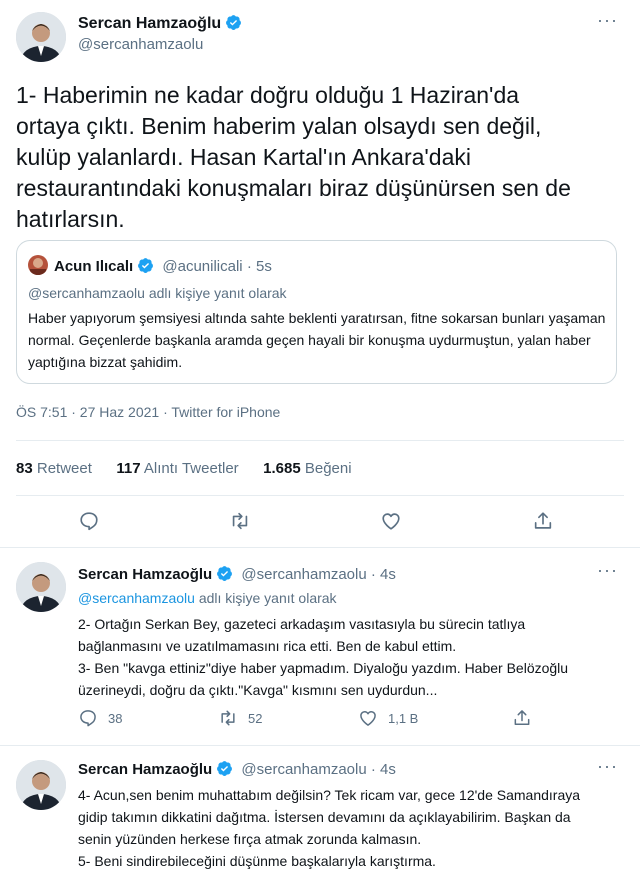 Image resolution: width=640 pixels, height=895 pixels. Describe the element at coordinates (403, 718) in the screenshot. I see `like-count: 1,1 B` at that location.